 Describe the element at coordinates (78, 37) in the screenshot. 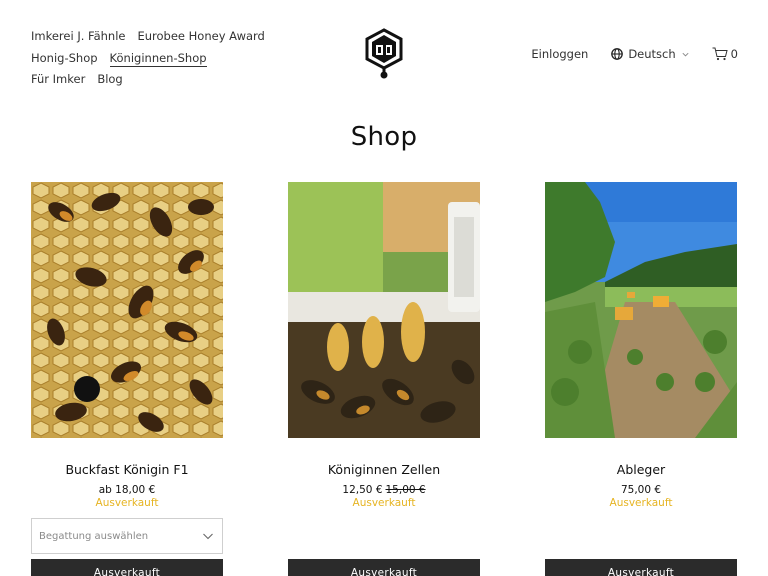

I see `nav-link-imkerei: Imkerei J. Fähnle` at that location.